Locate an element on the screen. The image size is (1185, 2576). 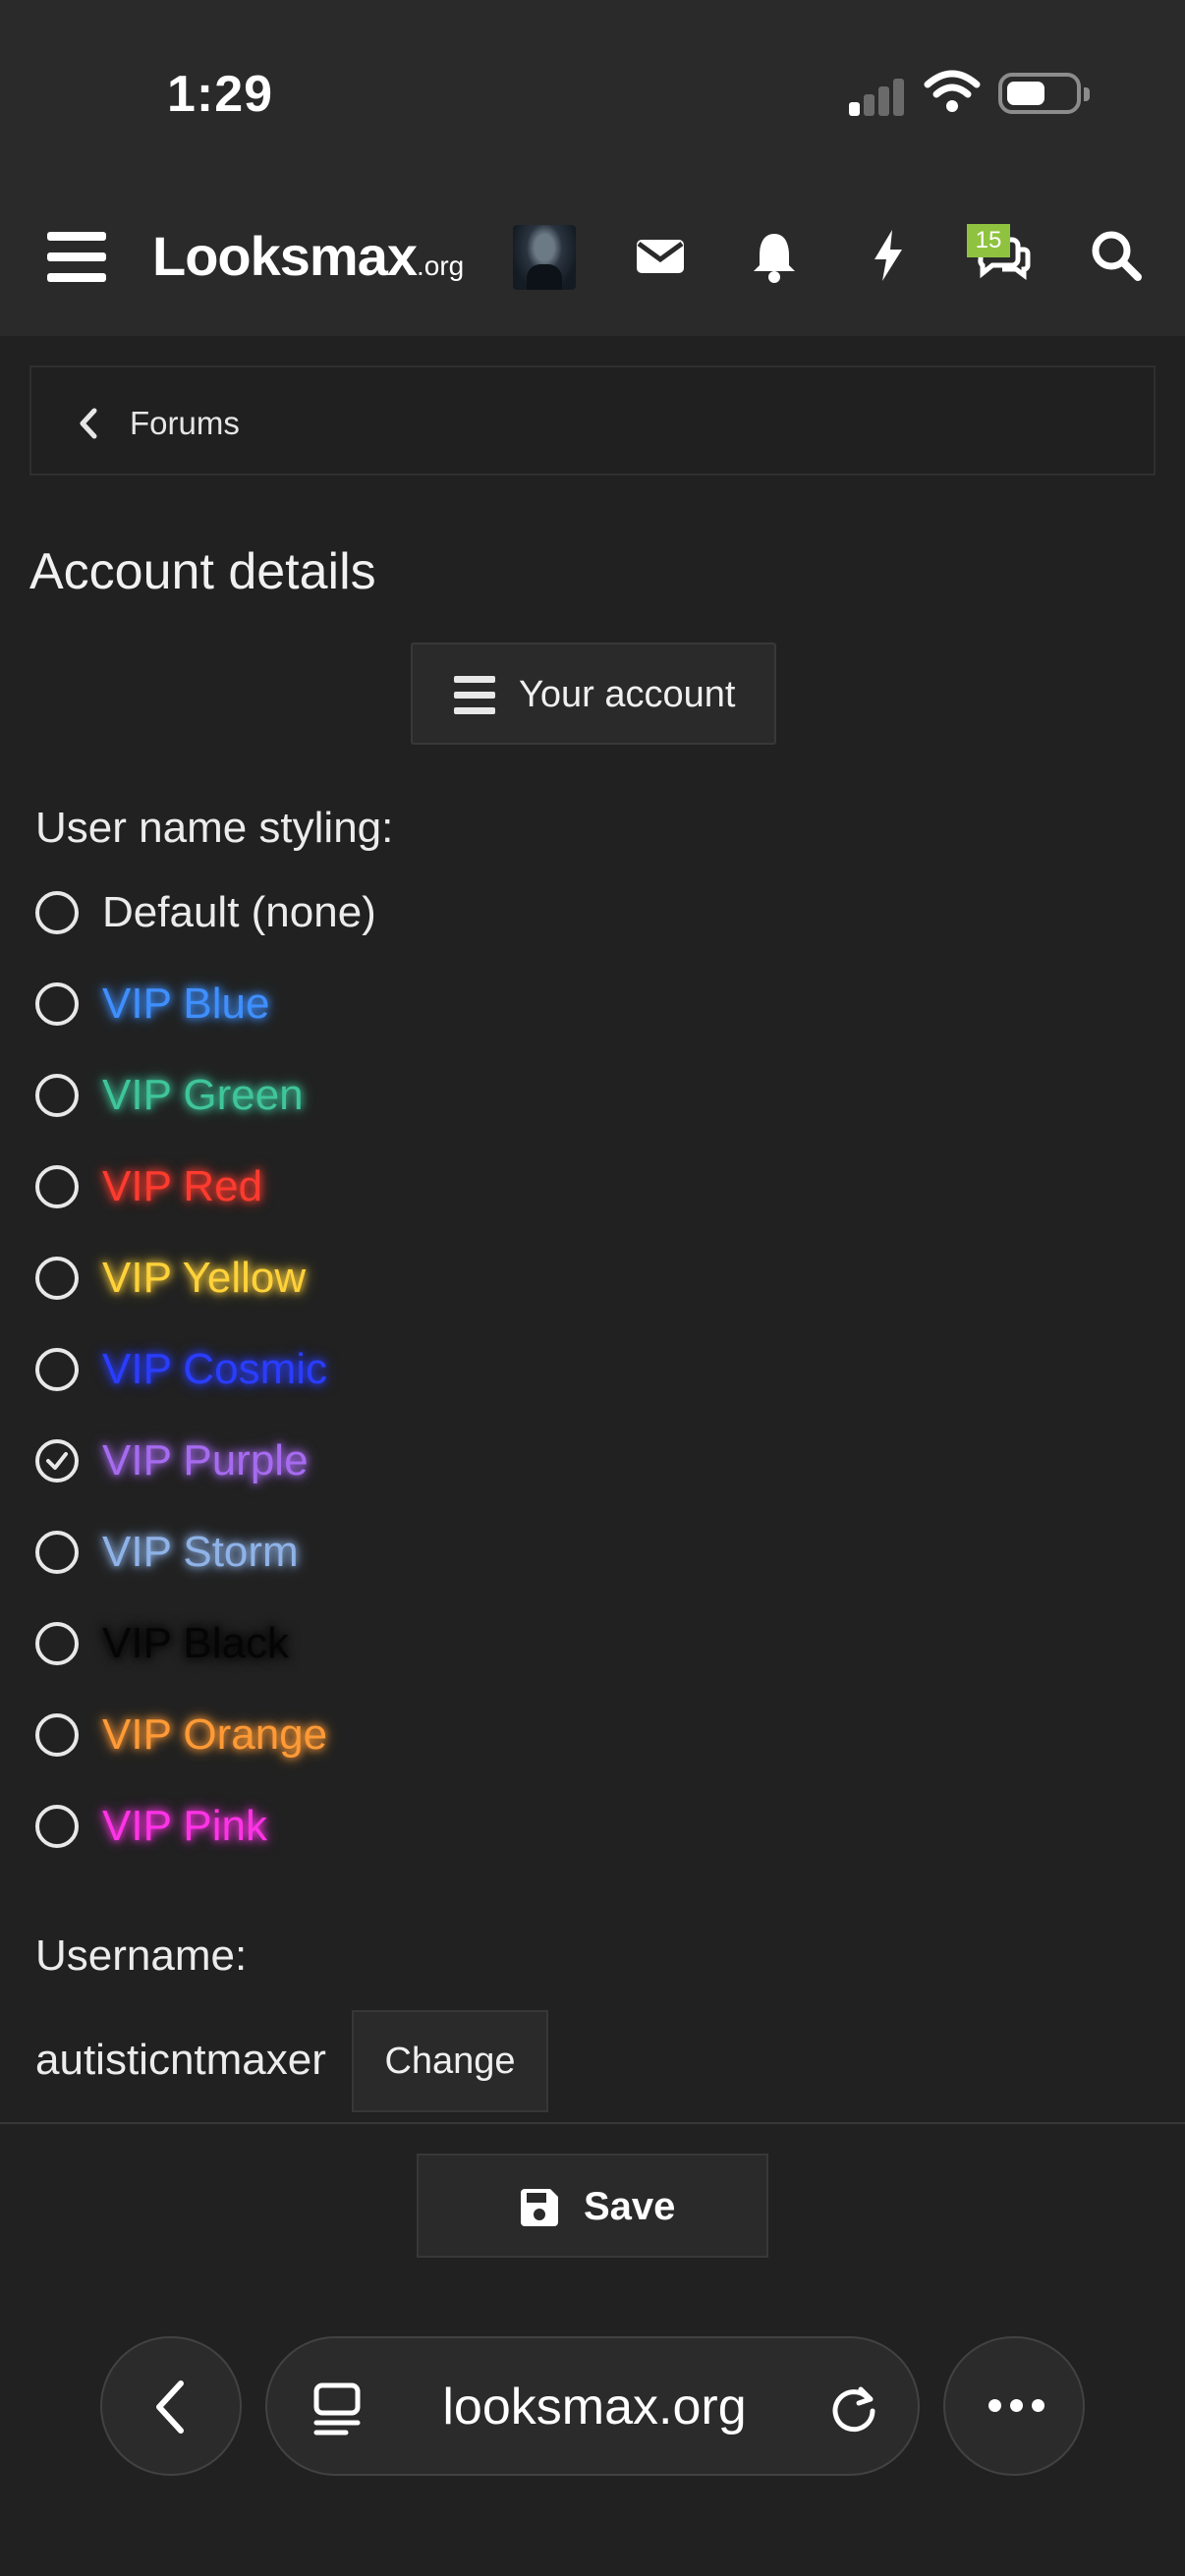
styling-label: User name styling: is located at coordinates (215, 828).